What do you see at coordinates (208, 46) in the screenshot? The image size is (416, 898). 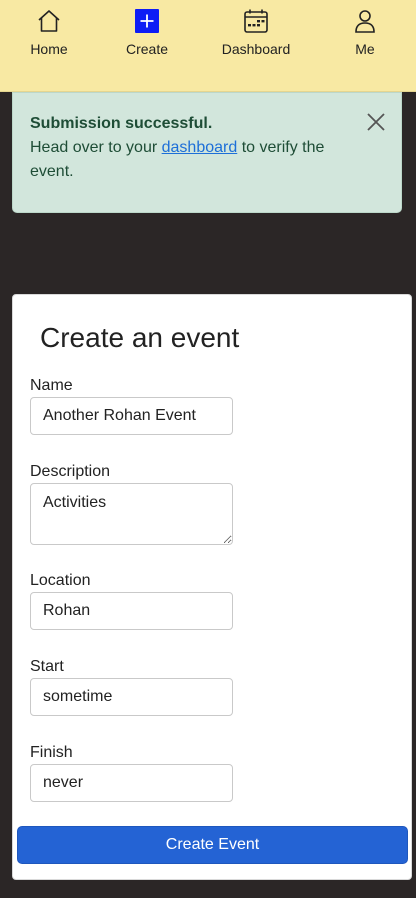 I see `top-navigation: Home Create Dashboard Me` at bounding box center [208, 46].